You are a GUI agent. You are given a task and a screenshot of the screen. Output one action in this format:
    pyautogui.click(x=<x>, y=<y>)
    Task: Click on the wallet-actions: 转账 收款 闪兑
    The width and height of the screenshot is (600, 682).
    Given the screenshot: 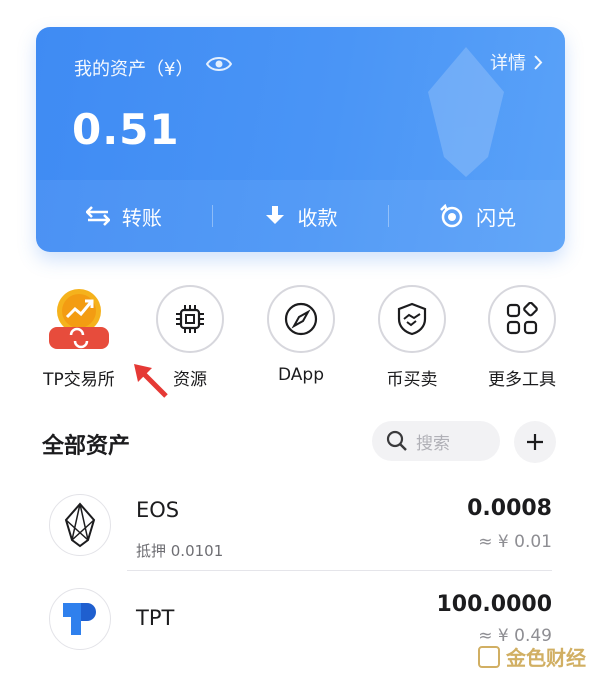 What is the action you would take?
    pyautogui.click(x=300, y=216)
    